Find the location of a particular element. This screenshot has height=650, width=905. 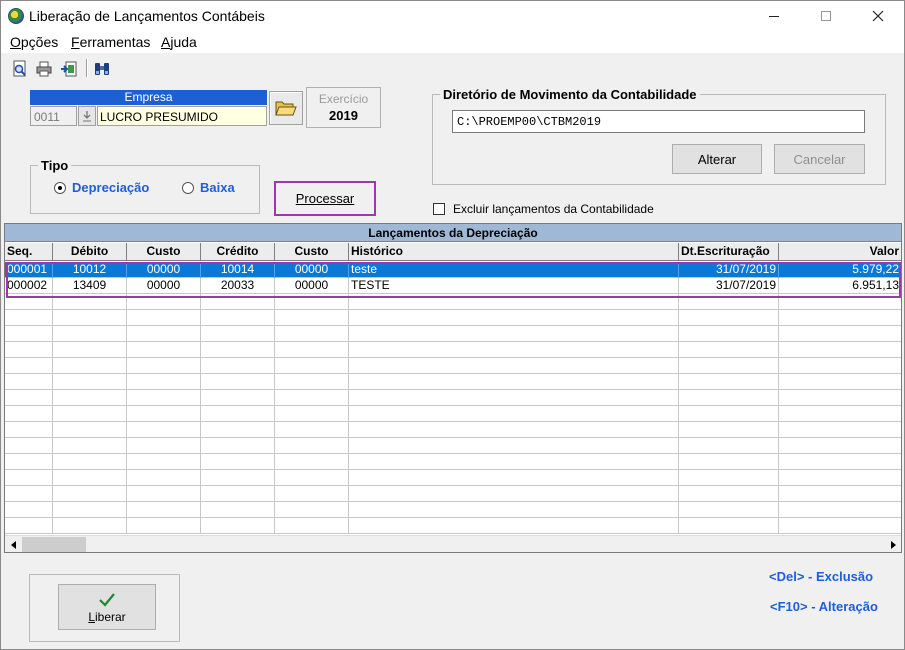

menu-opcoes: Opções is located at coordinates (34, 42).